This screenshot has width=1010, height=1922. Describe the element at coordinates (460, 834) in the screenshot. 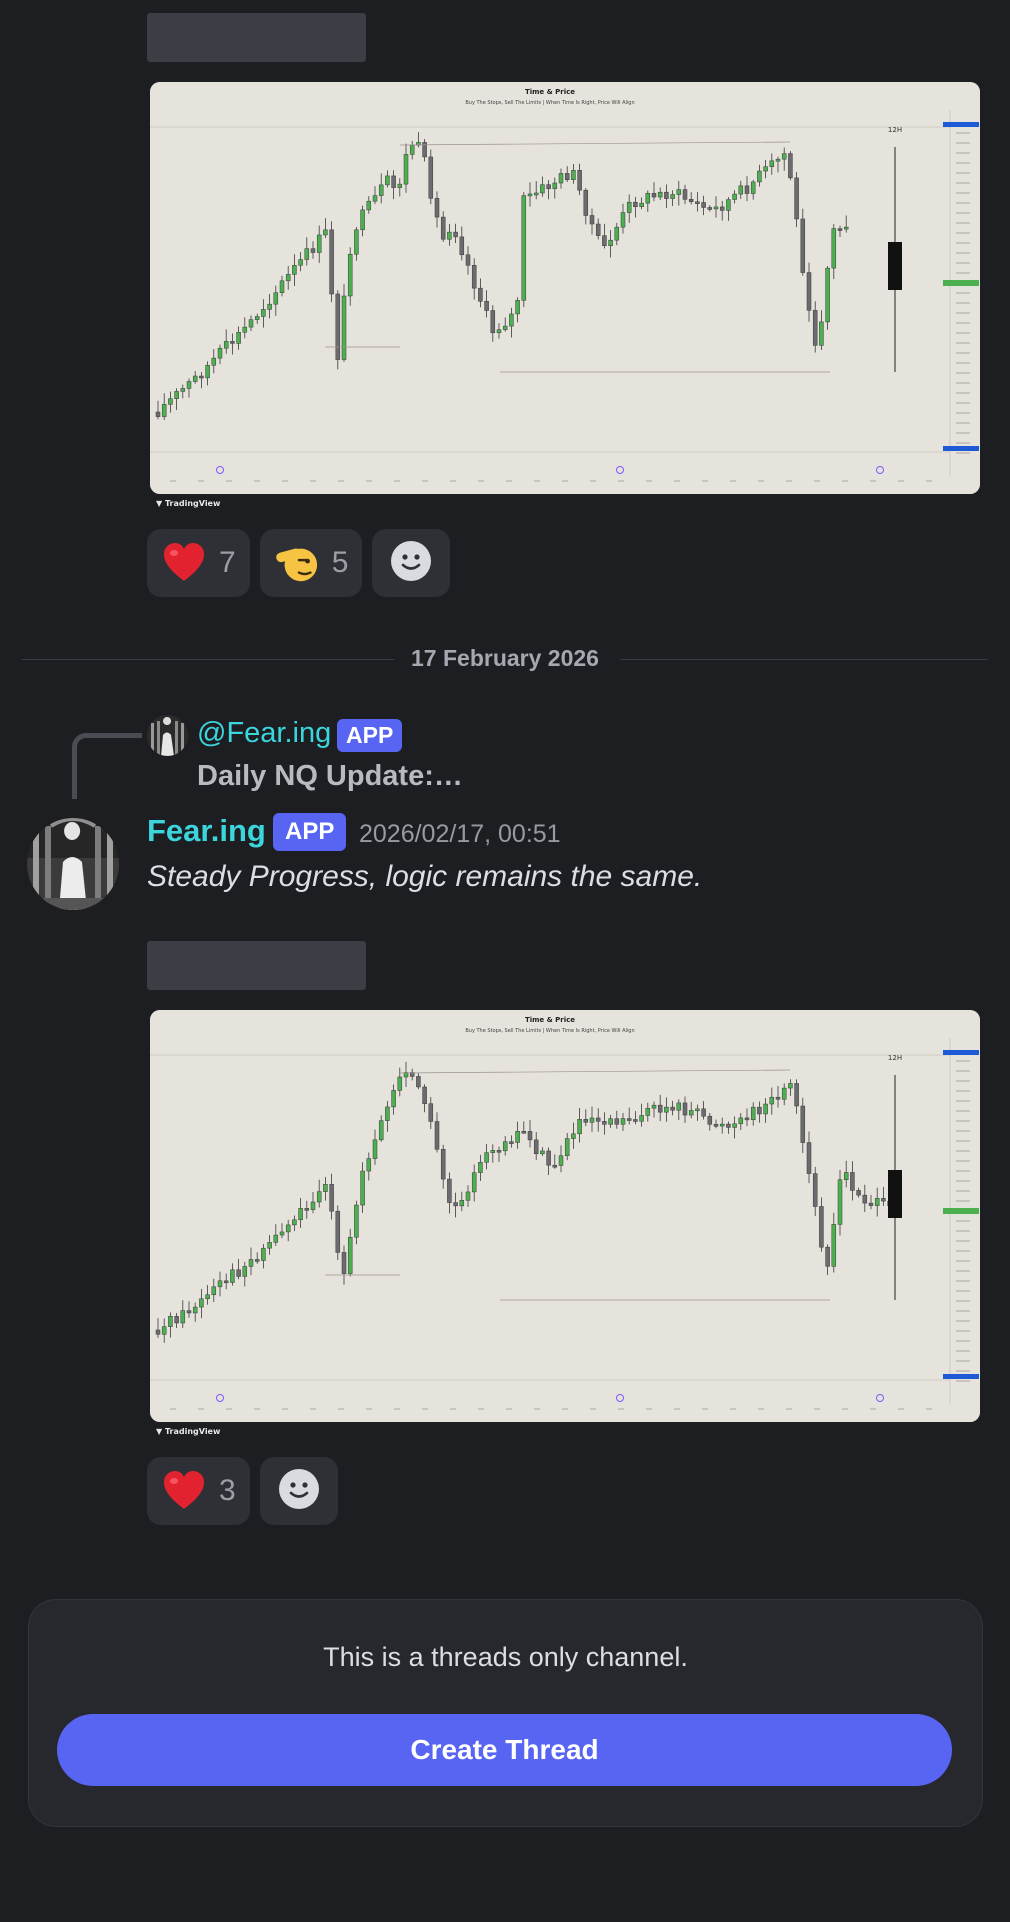

I see `message-timestamp: 2026/02/17, 00:51` at that location.